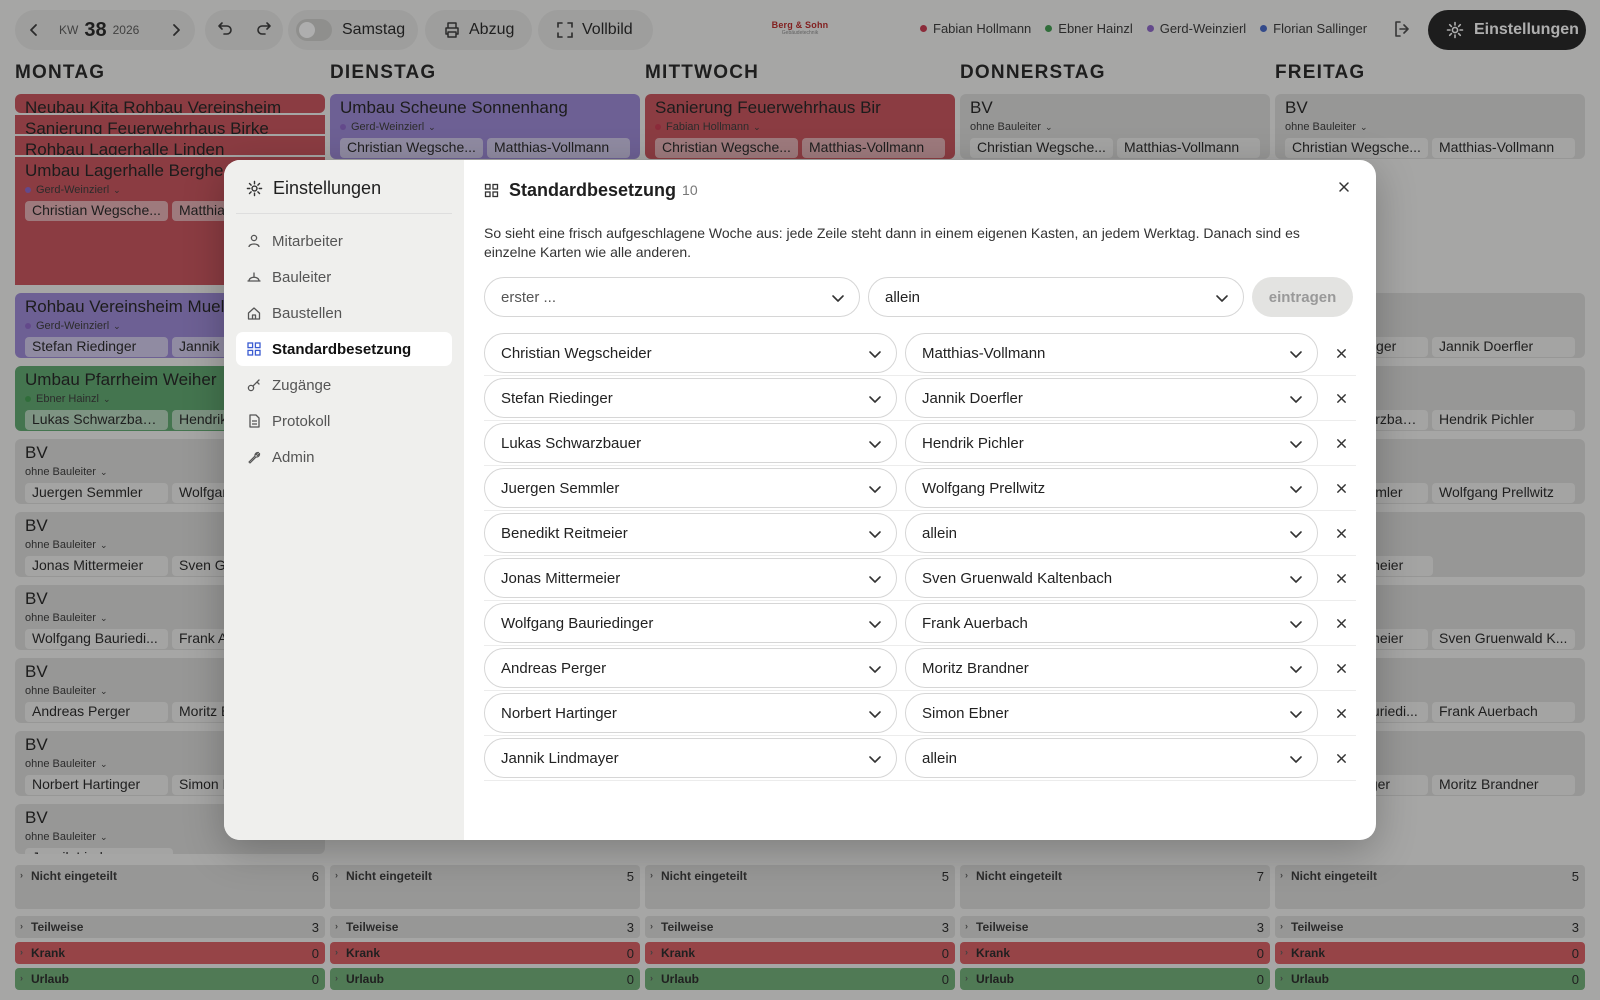 This screenshot has height=1000, width=1600. I want to click on second-worker-value: Sven Gruenwald Kaltenbach, so click(1017, 578).